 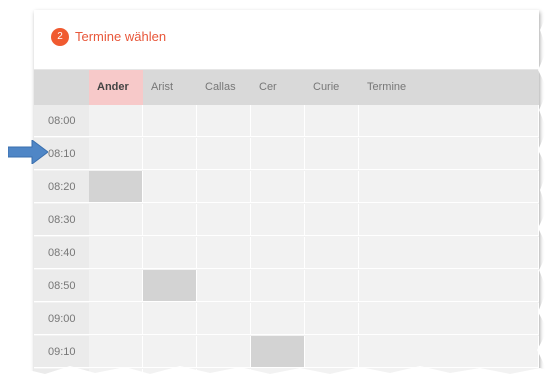 I want to click on column-header-row: Ander Arist Callas Cer Curie Termine, so click(x=286, y=87).